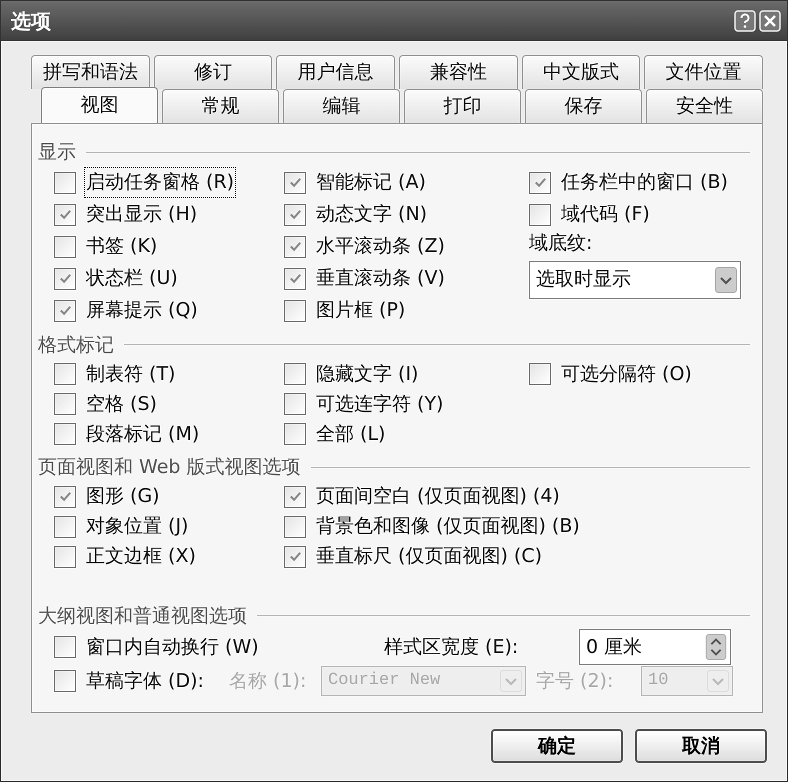  I want to click on tab: 中文版式, so click(581, 72).